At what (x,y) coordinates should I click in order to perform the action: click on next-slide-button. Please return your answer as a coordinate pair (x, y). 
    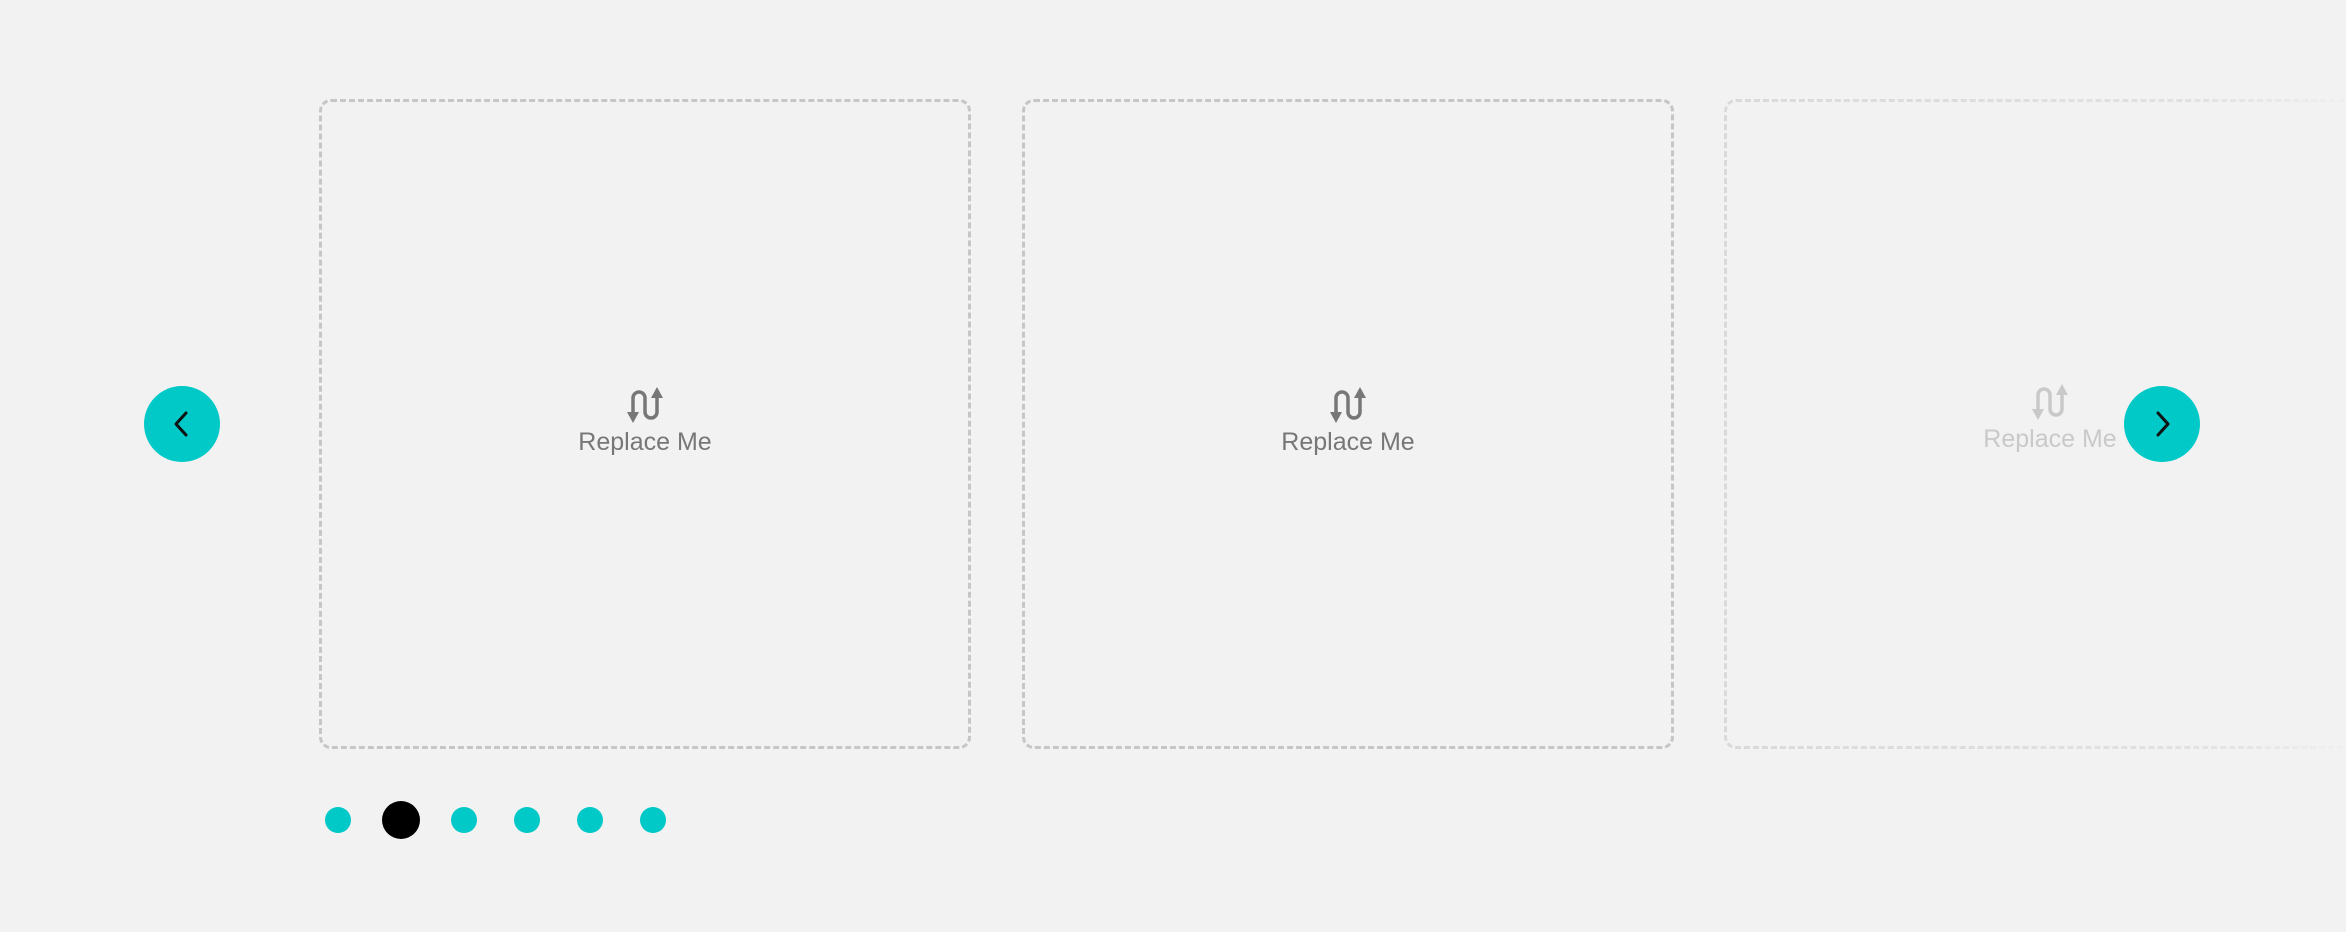
    Looking at the image, I should click on (2162, 424).